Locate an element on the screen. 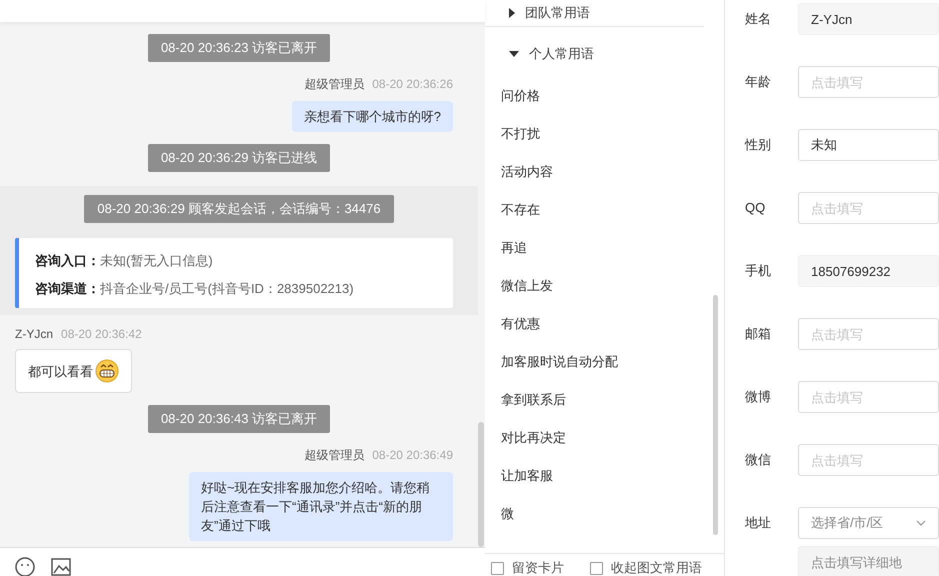 The height and width of the screenshot is (576, 939). input-field: 未知 is located at coordinates (868, 145).